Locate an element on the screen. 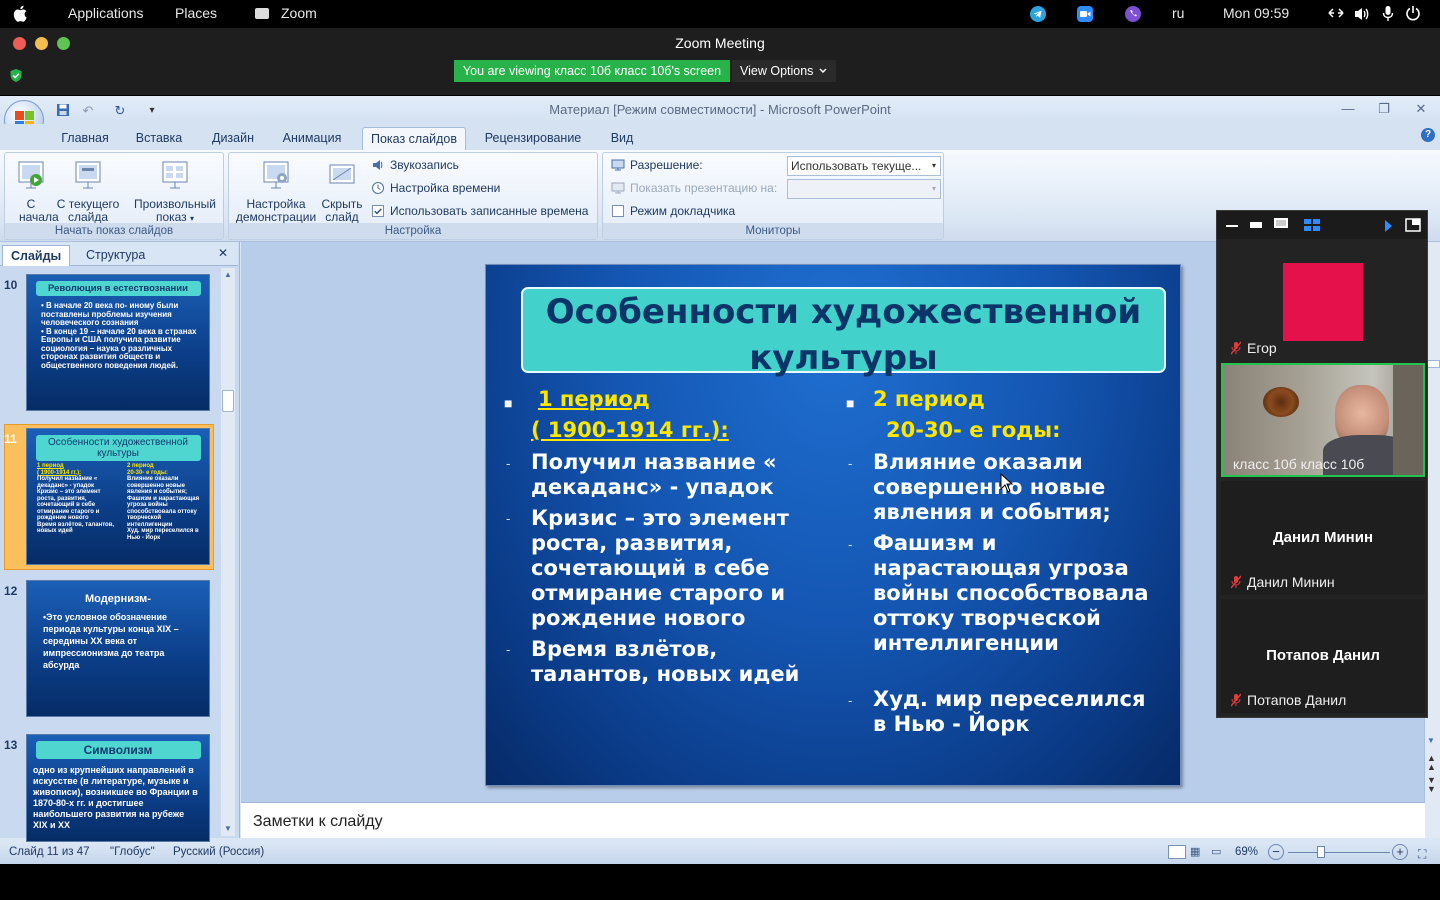 The width and height of the screenshot is (1440, 900). applications-menu: Applications is located at coordinates (106, 13).